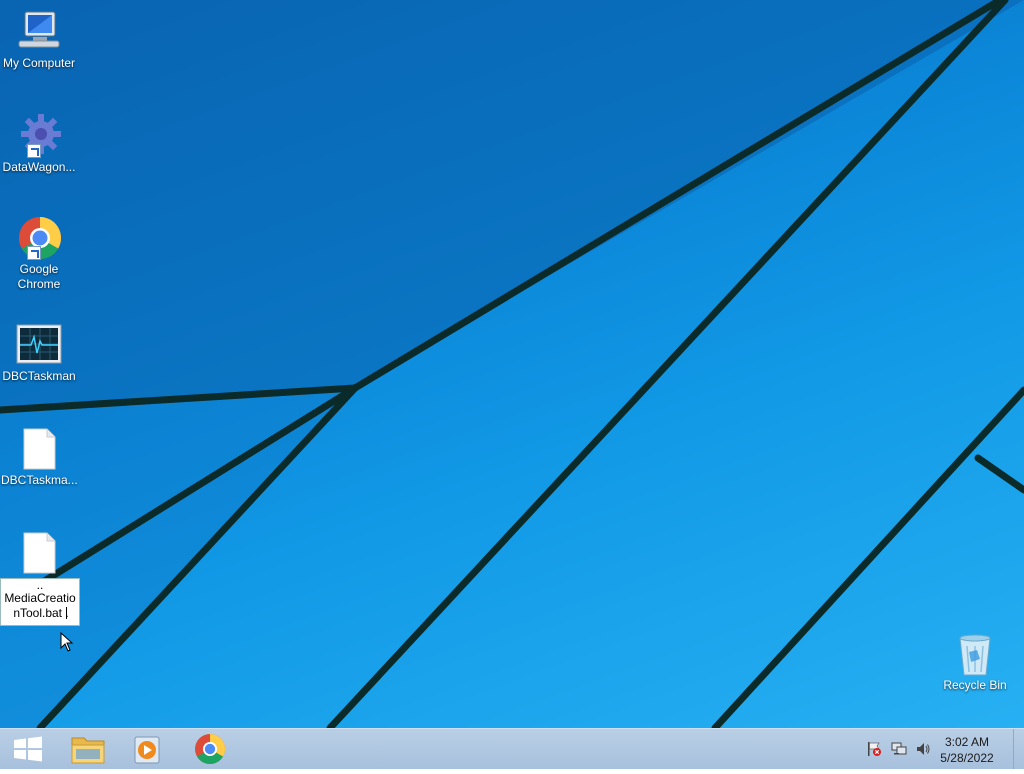 Image resolution: width=1024 pixels, height=774 pixels. I want to click on rename-textbox: .. MediaCreatio nTool.bat ., so click(40, 602).